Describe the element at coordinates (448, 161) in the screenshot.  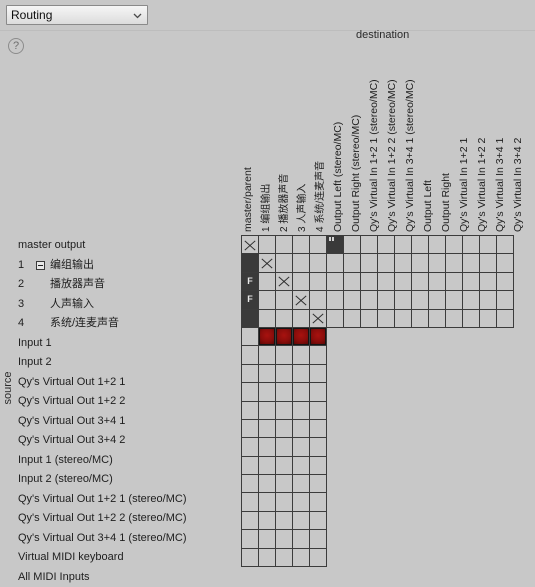
I see `column-header-11: Output Right` at that location.